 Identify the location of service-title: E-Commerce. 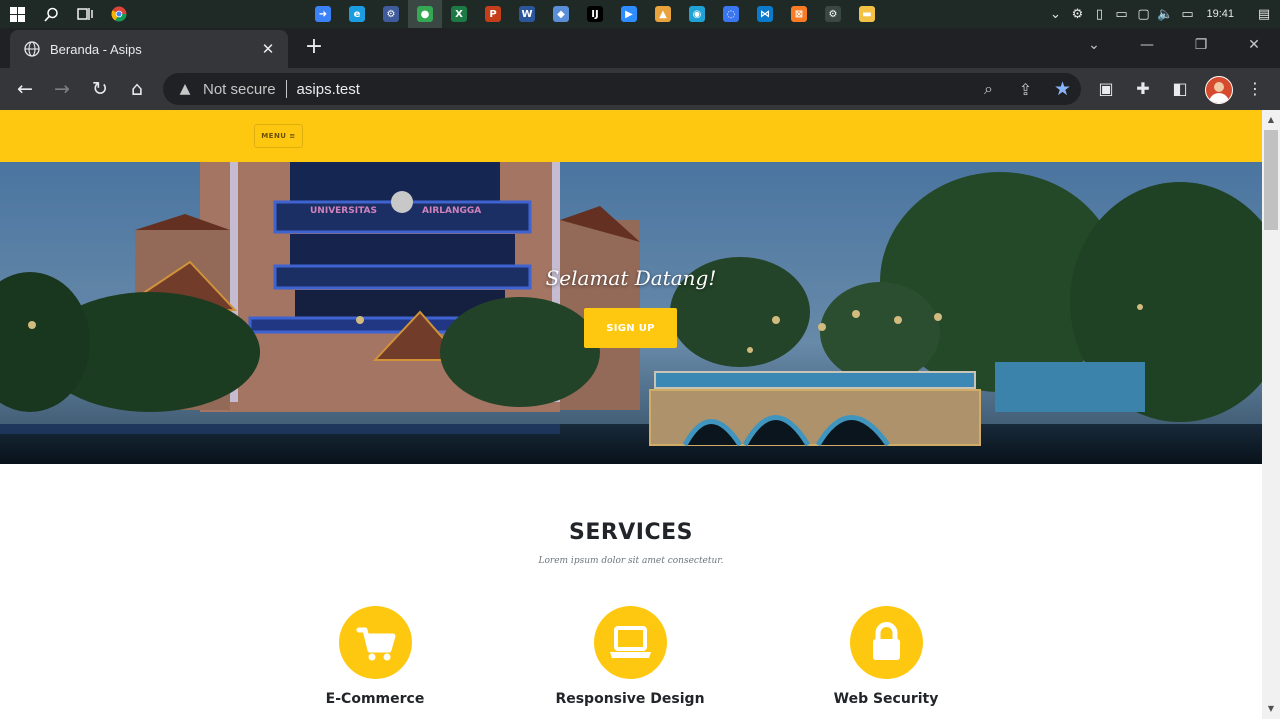
(375, 699).